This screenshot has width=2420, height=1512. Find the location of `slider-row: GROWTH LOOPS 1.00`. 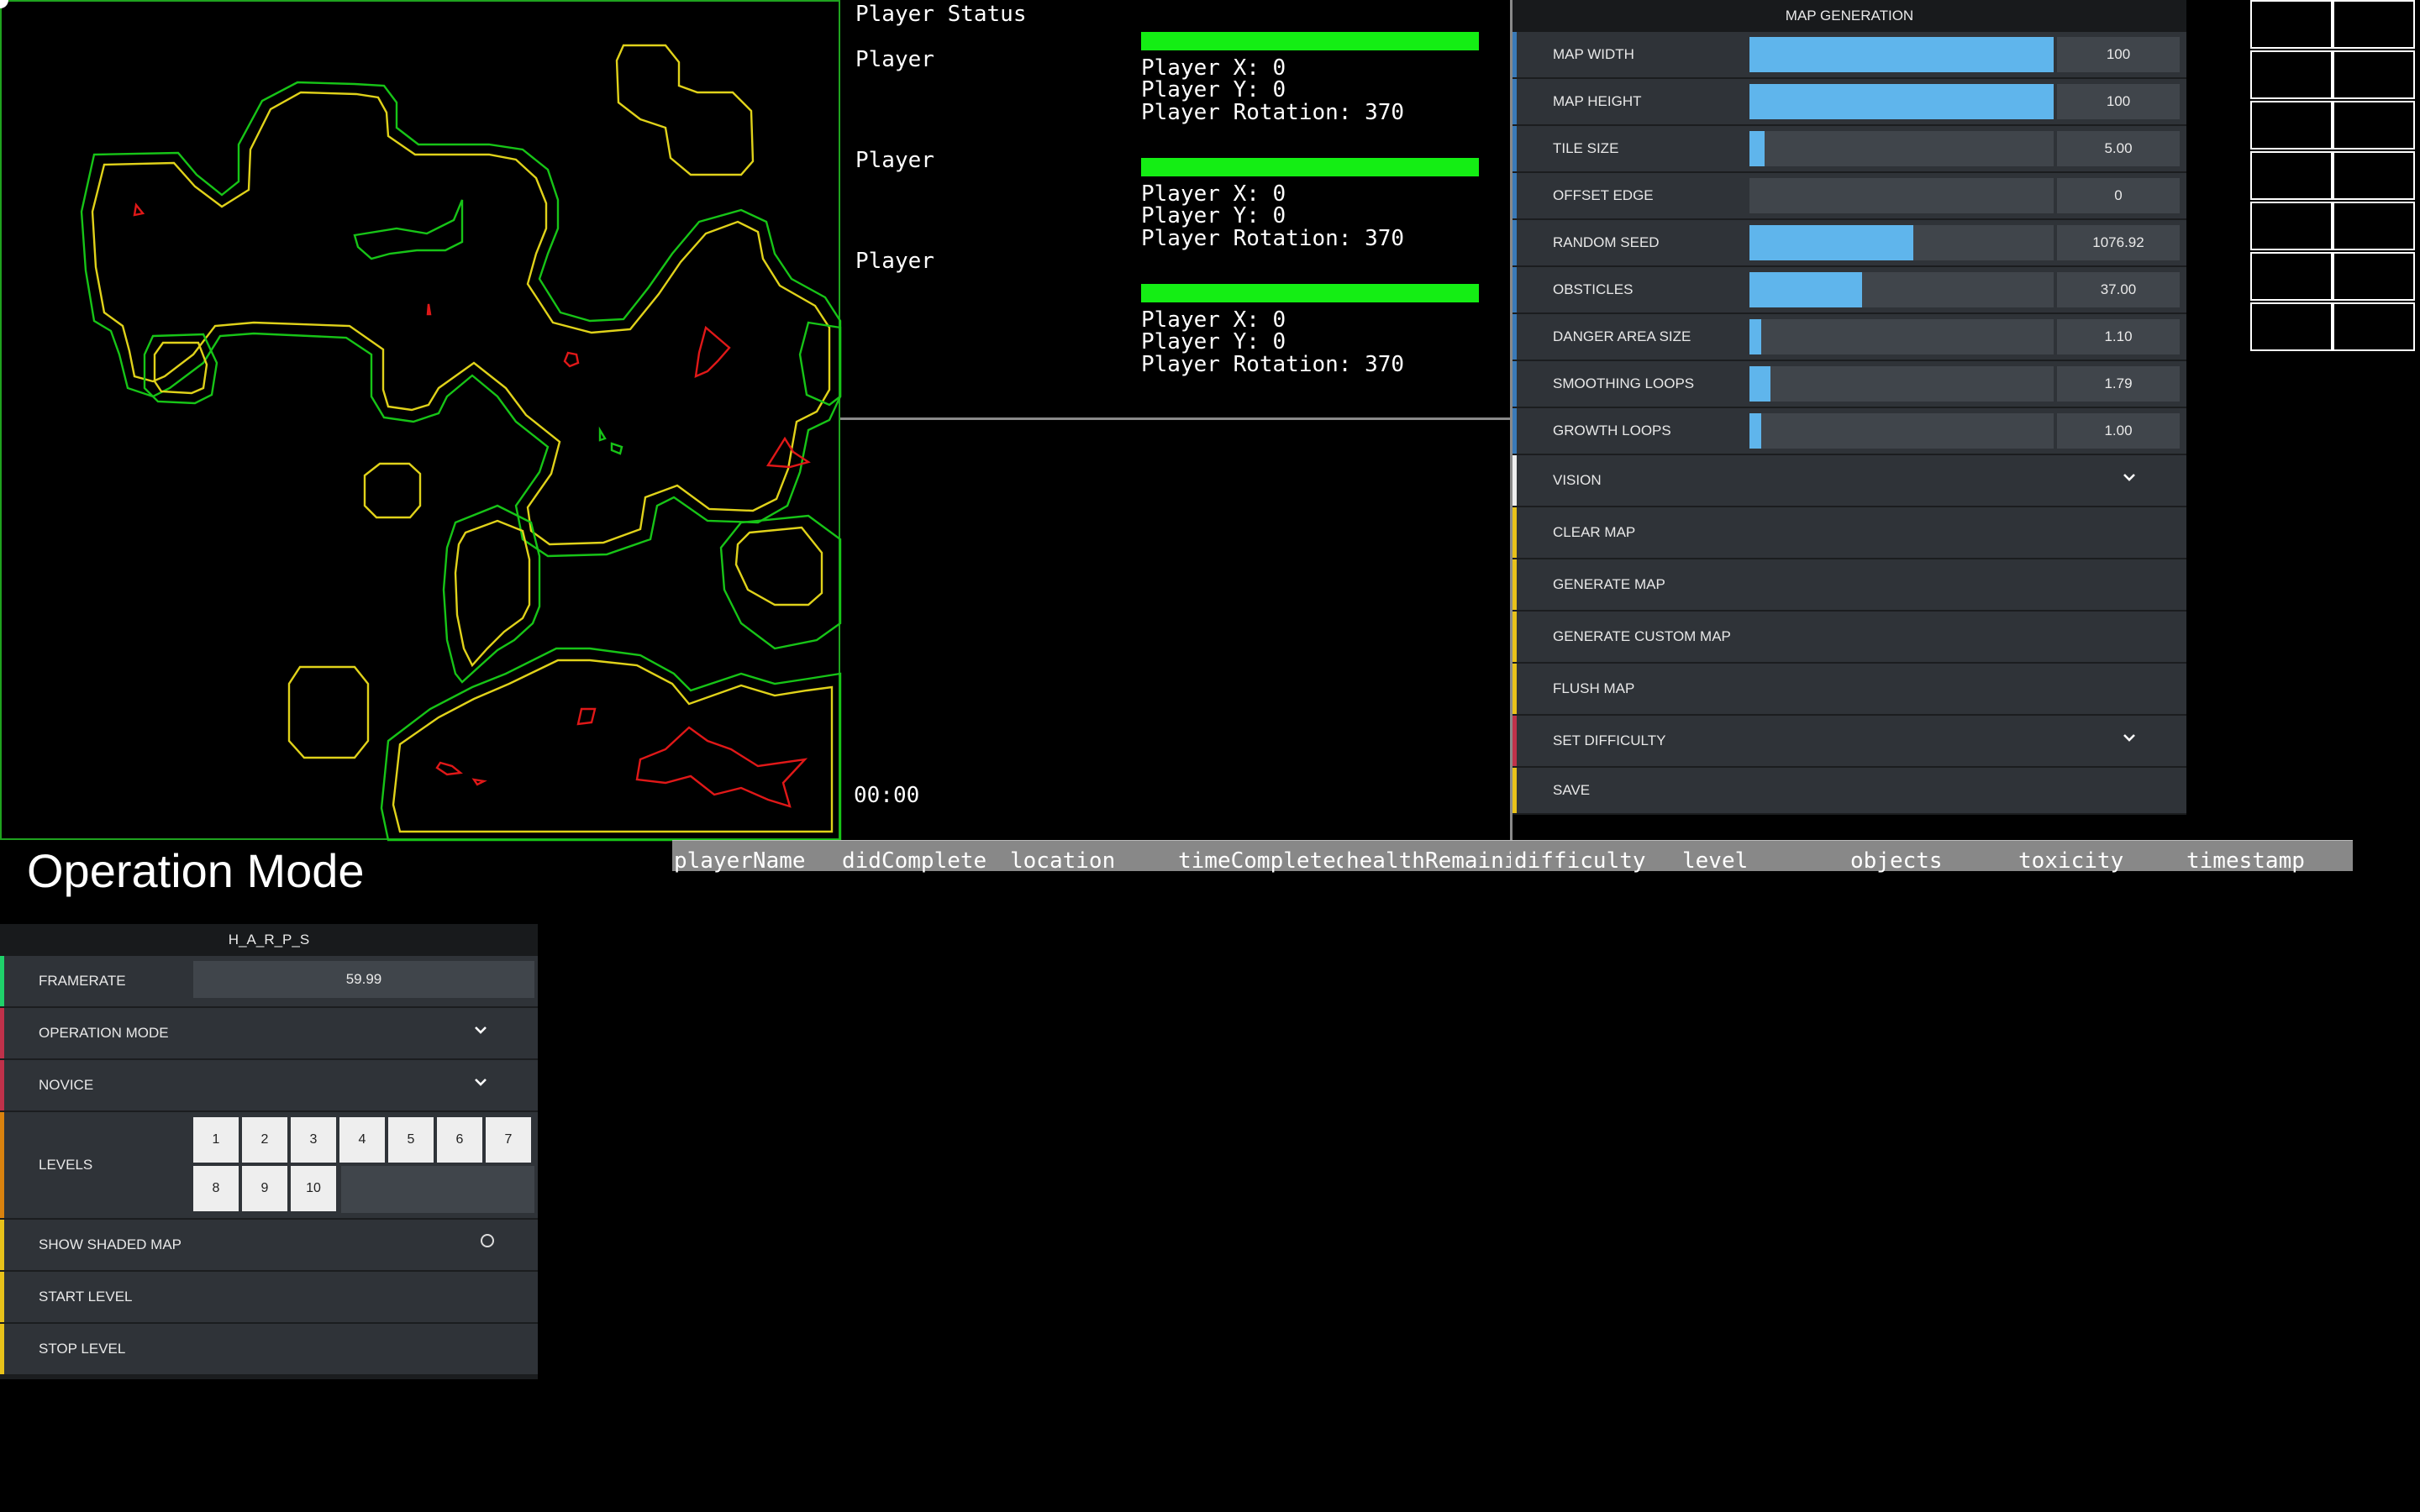

slider-row: GROWTH LOOPS 1.00 is located at coordinates (1849, 431).